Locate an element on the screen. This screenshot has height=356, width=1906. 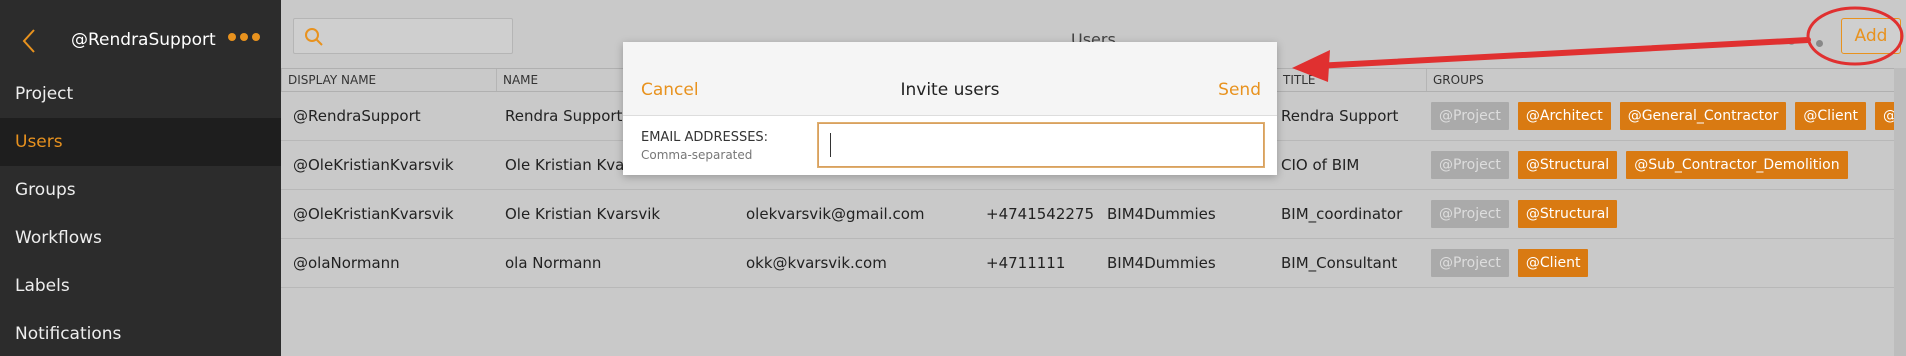
add-button: Add is located at coordinates (1871, 36).